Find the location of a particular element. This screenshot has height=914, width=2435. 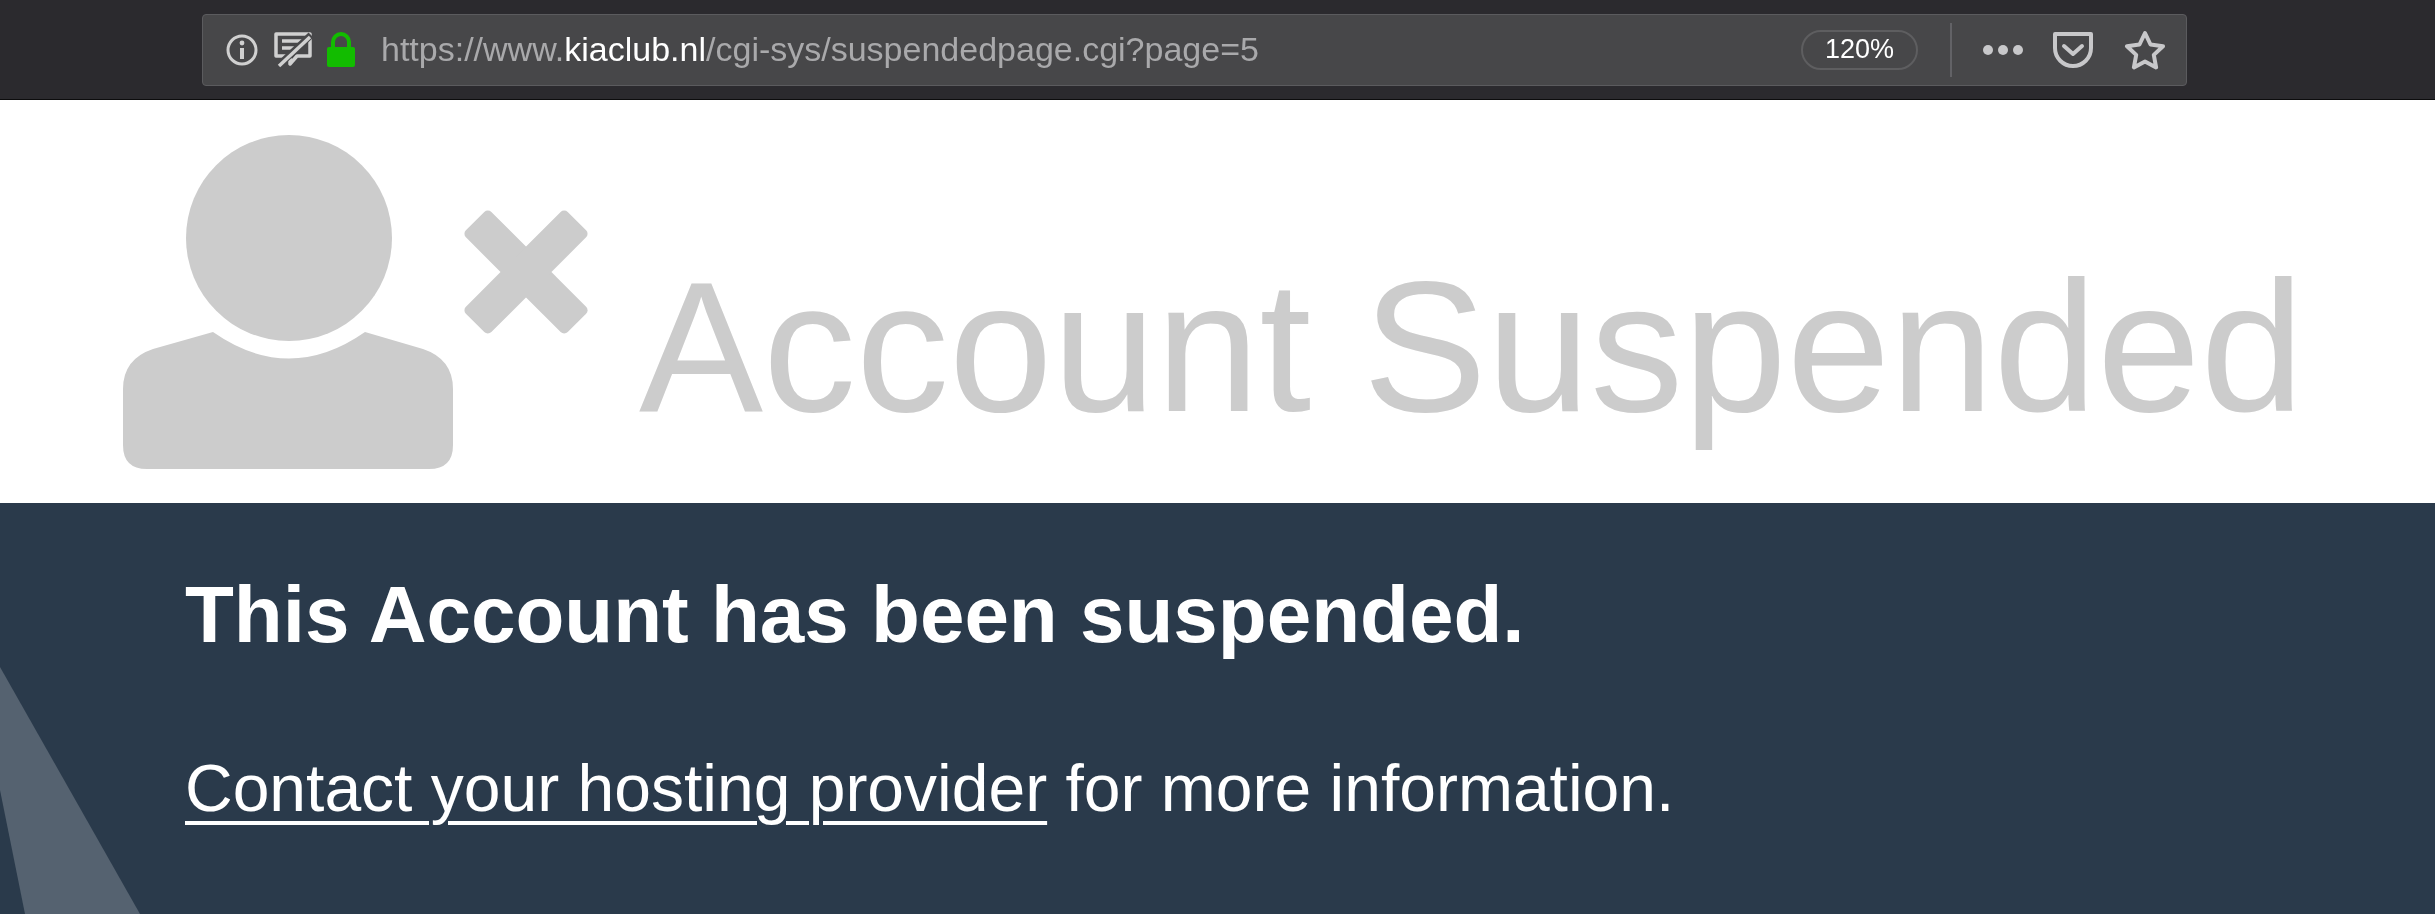

contact-link: Contact your hosting provider is located at coordinates (616, 788).